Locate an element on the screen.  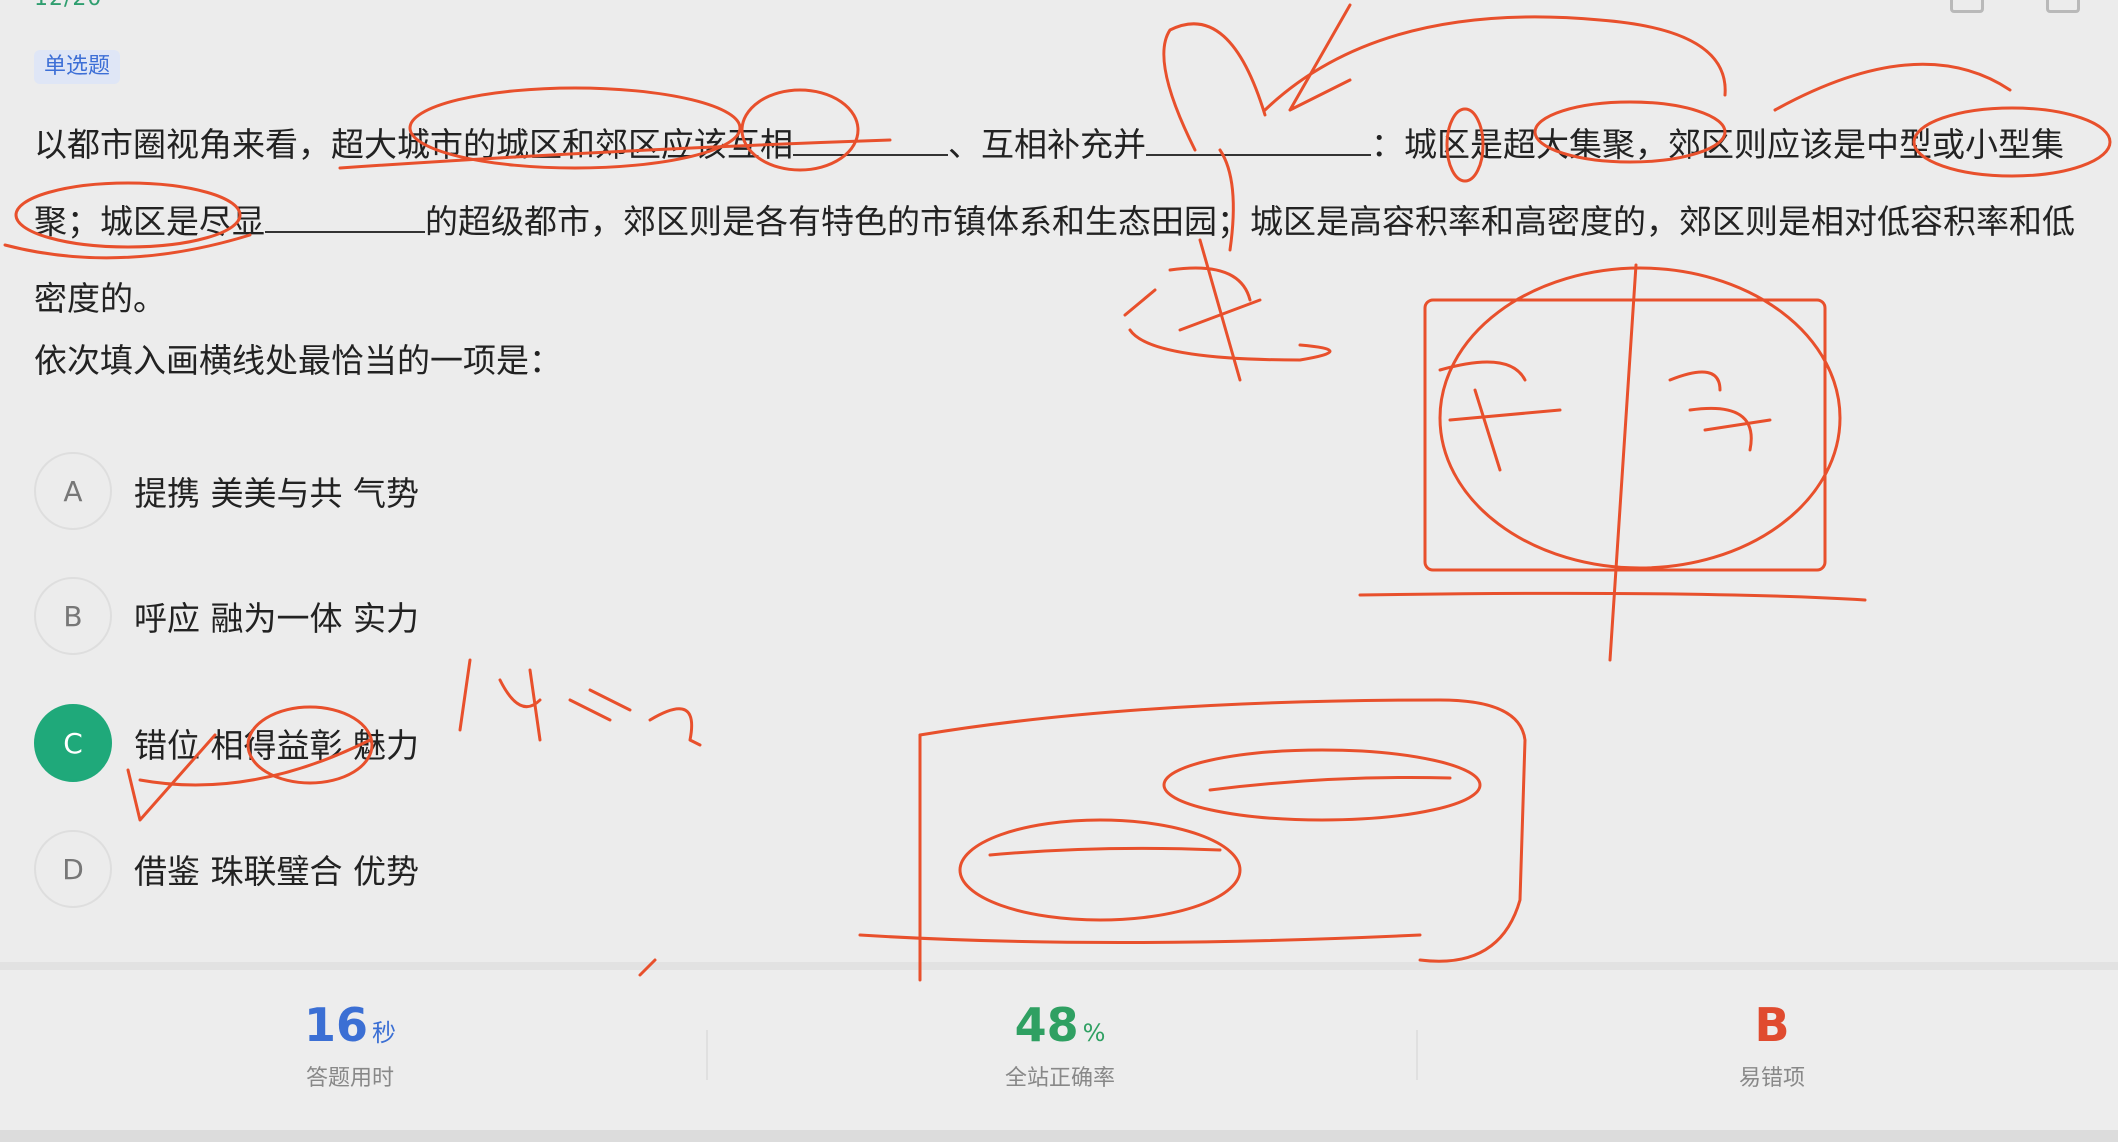
option-b-text: 呼应 融为一体 实力 is located at coordinates (276, 616).